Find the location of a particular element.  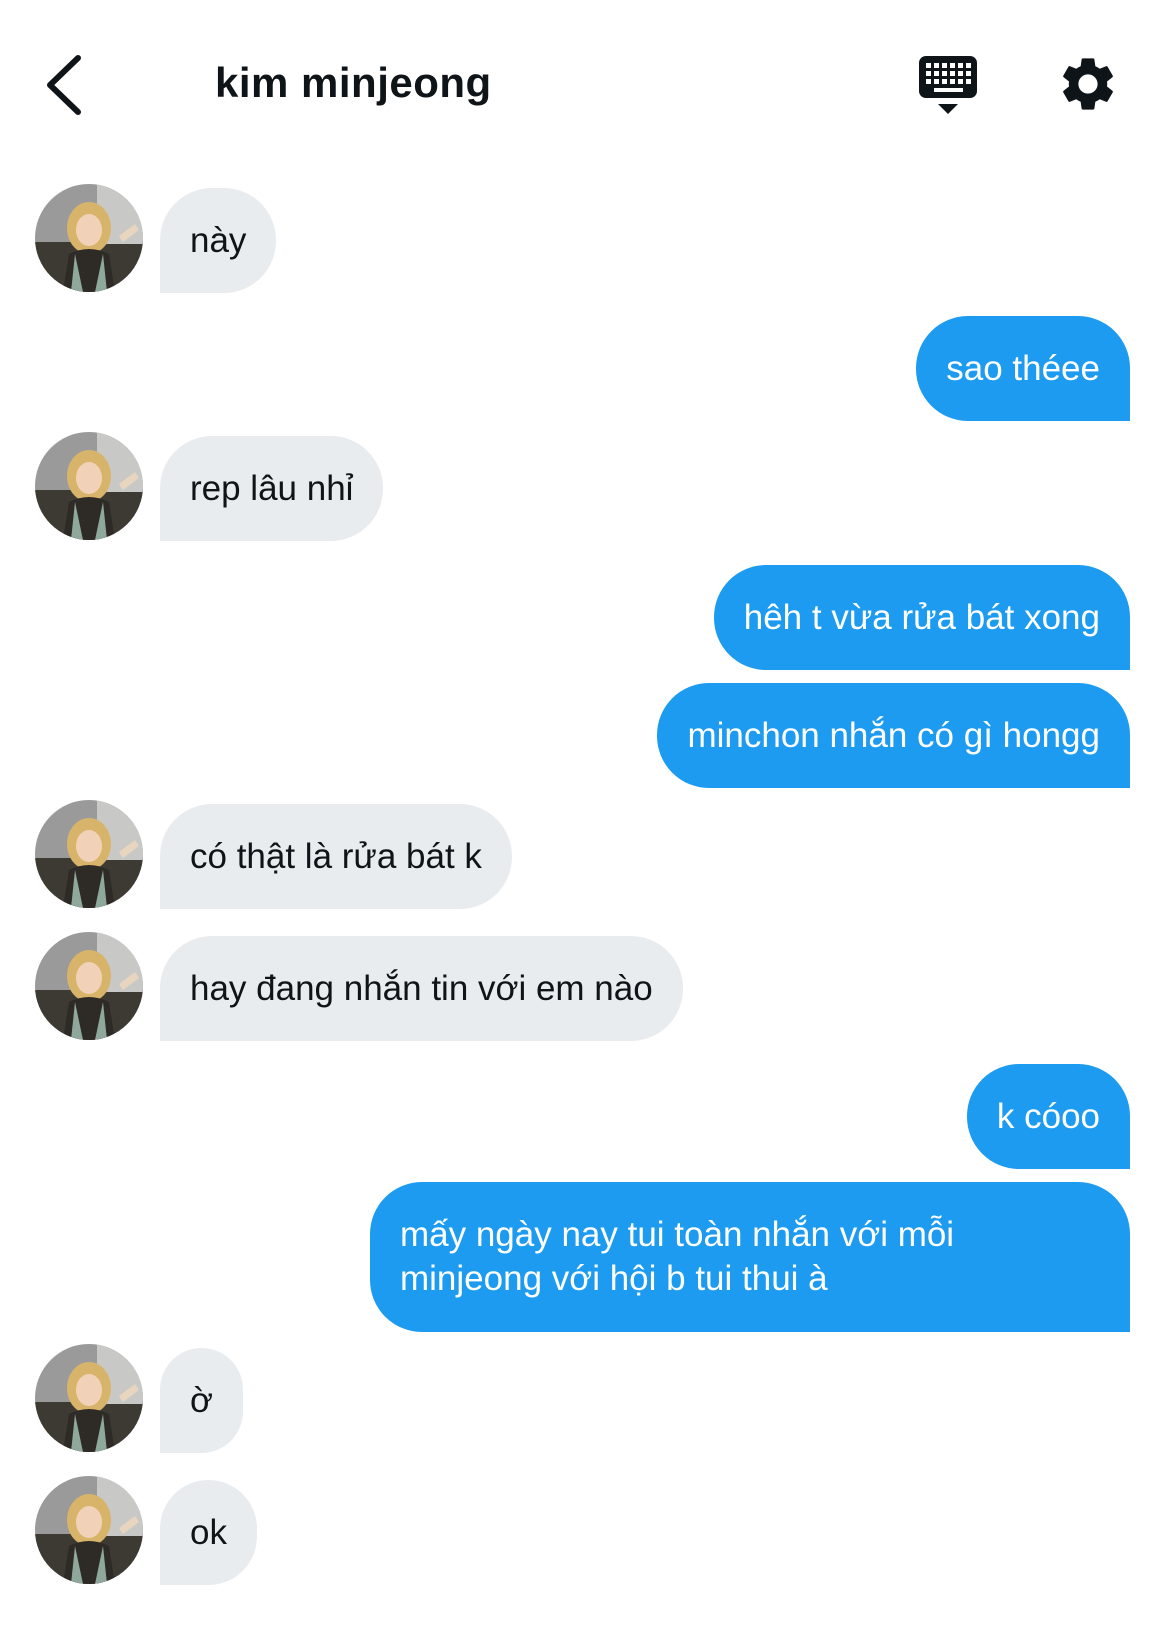

message-incoming: này is located at coordinates (218, 240).